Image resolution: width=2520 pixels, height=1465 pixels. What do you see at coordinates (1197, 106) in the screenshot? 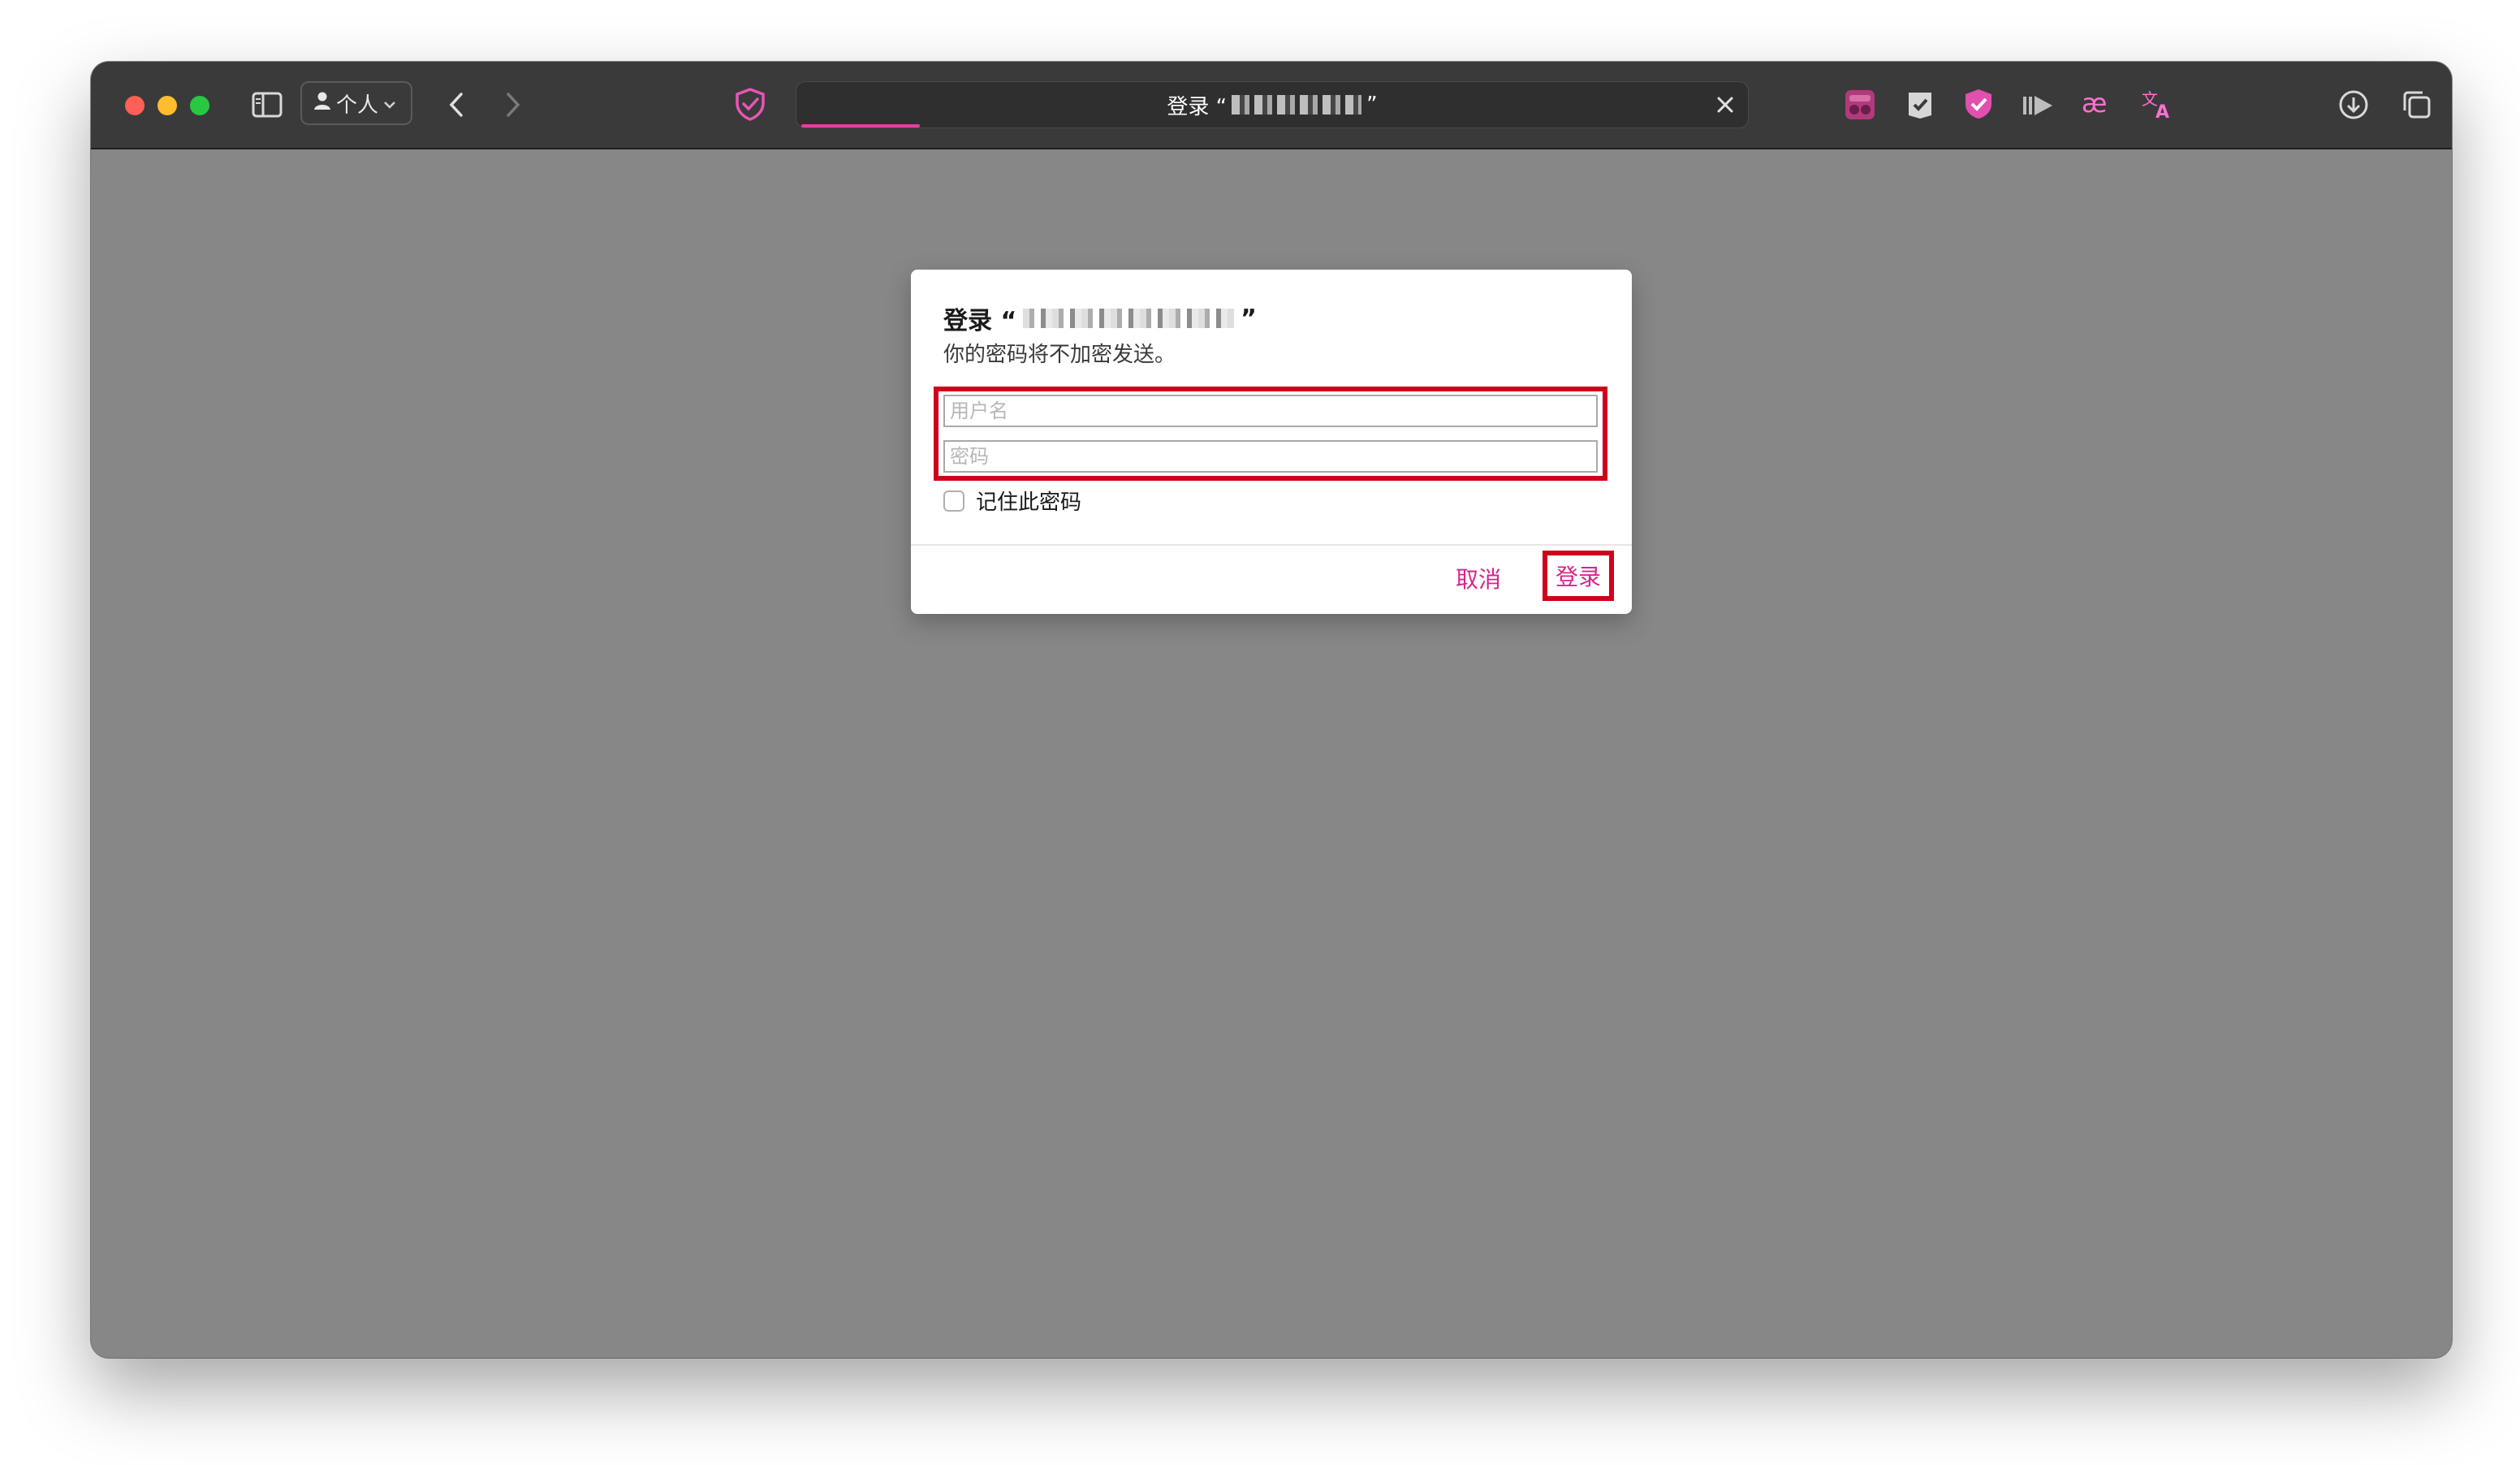
I see `tab-title-prefix: 登录 “` at bounding box center [1197, 106].